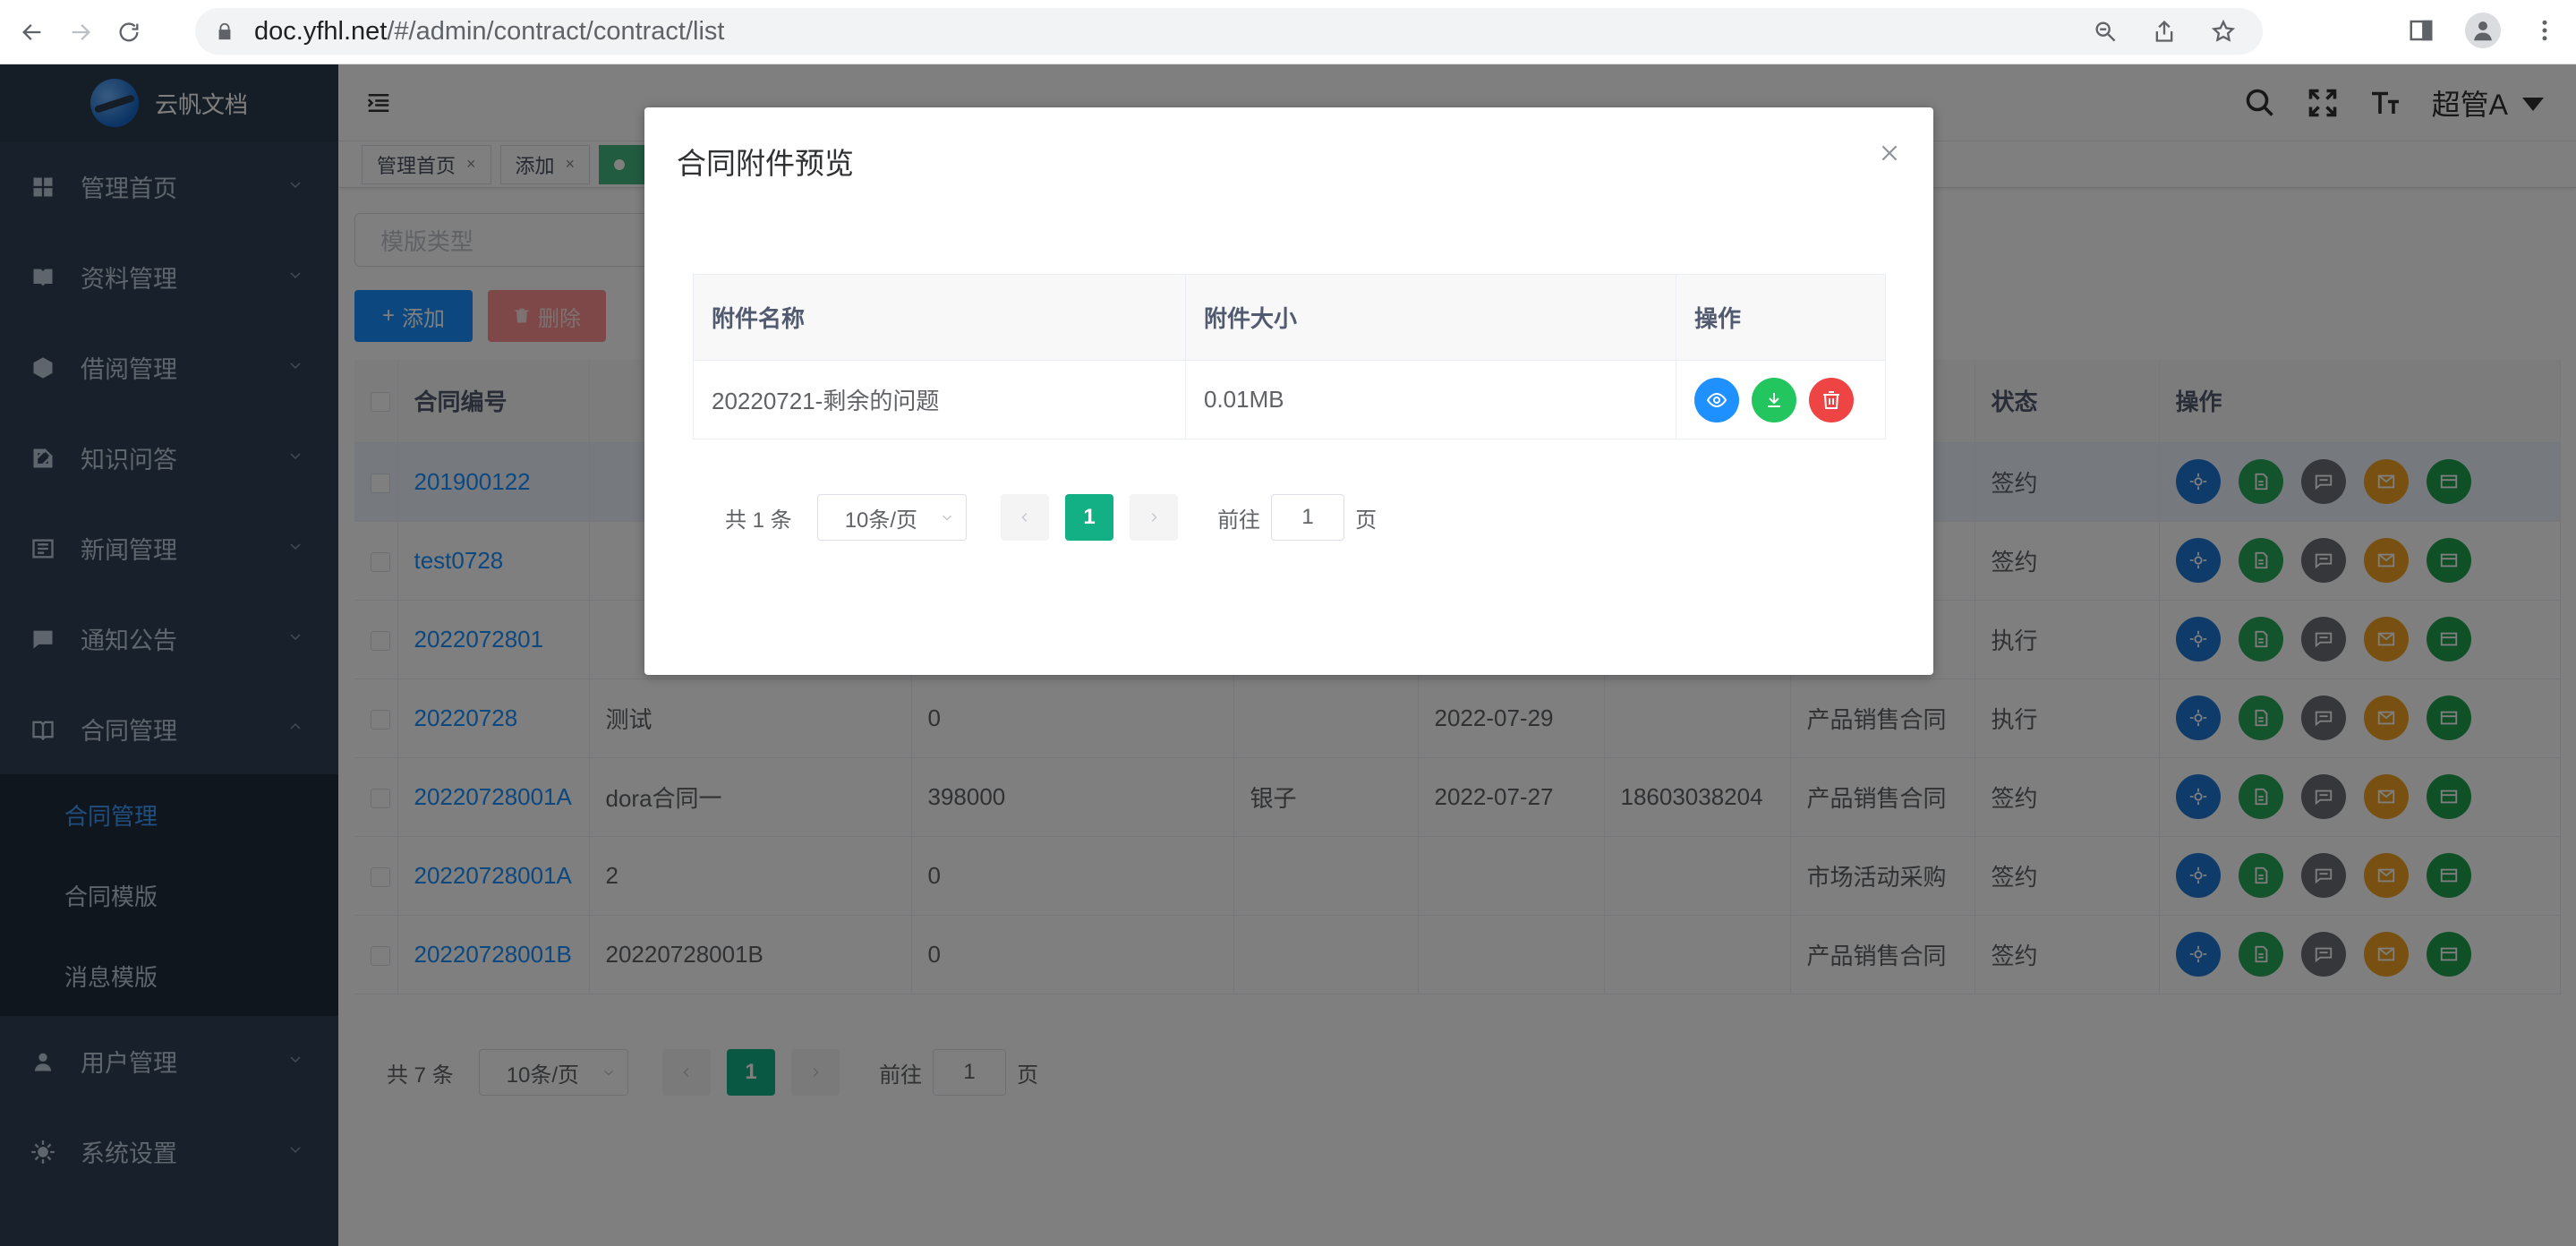 The height and width of the screenshot is (1246, 2576). What do you see at coordinates (939, 400) in the screenshot?
I see `attachment-name: 20220721-剩余的问题` at bounding box center [939, 400].